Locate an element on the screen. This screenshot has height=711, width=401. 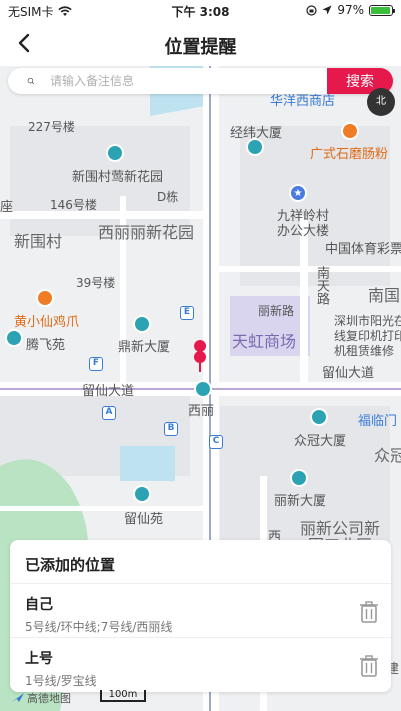
map-logo-text: 高德地图 is located at coordinates (49, 698).